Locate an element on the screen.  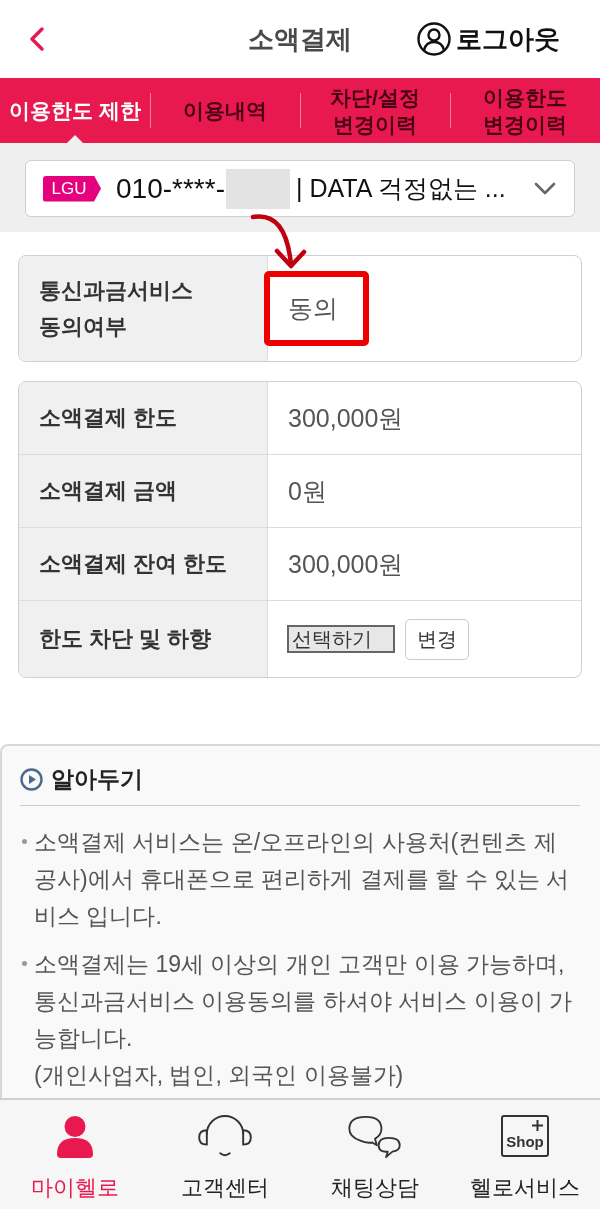
row-label: 소액결제 금액 is located at coordinates (143, 491).